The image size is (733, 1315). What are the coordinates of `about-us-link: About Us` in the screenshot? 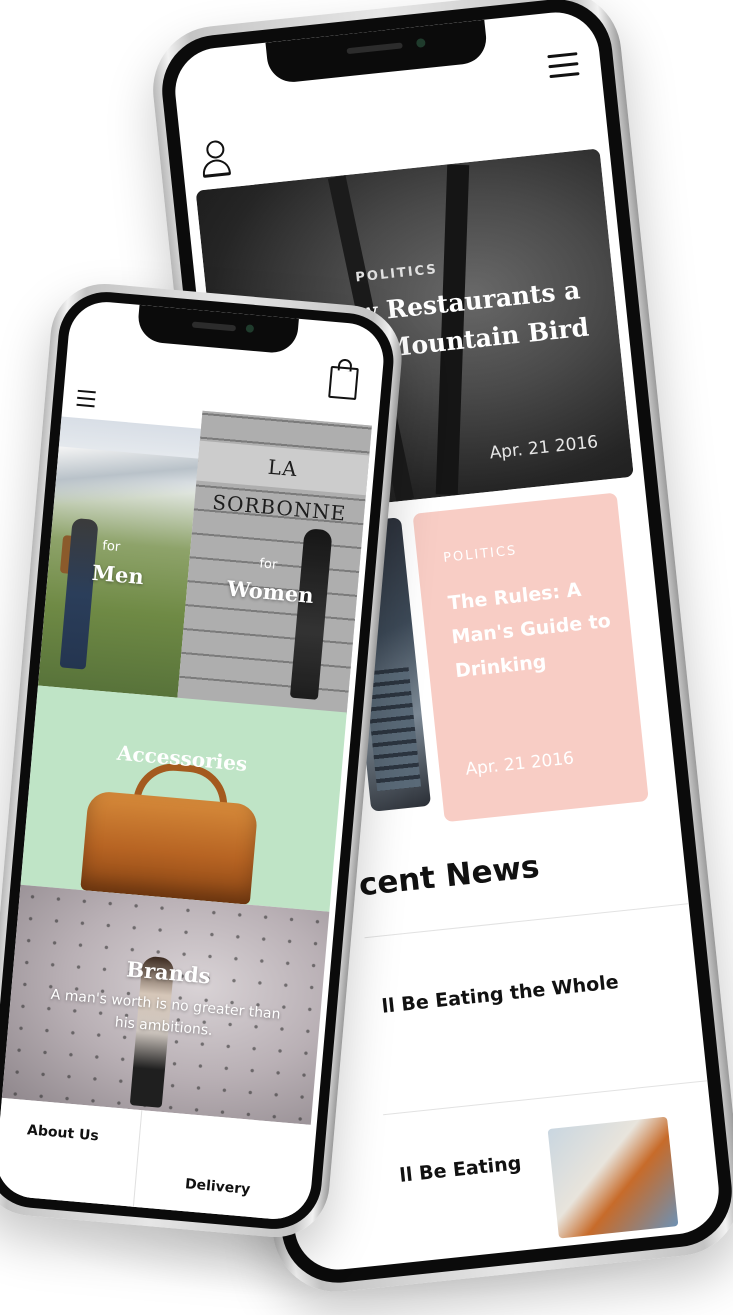 It's located at (62, 1133).